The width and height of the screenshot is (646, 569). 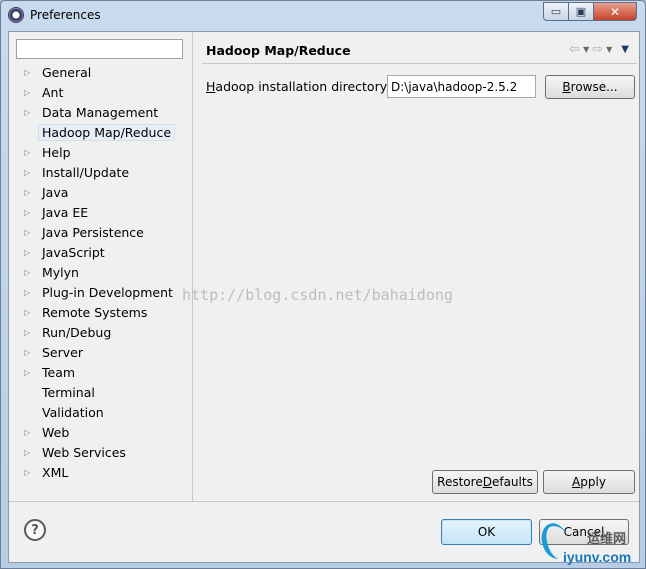 What do you see at coordinates (16, 15) in the screenshot?
I see `eclipse-app-icon` at bounding box center [16, 15].